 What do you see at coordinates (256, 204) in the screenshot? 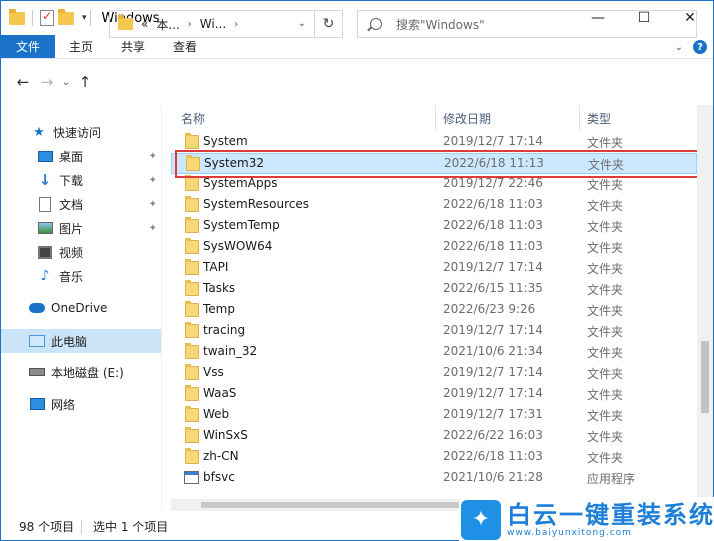
I see `file-name: SystemResources` at bounding box center [256, 204].